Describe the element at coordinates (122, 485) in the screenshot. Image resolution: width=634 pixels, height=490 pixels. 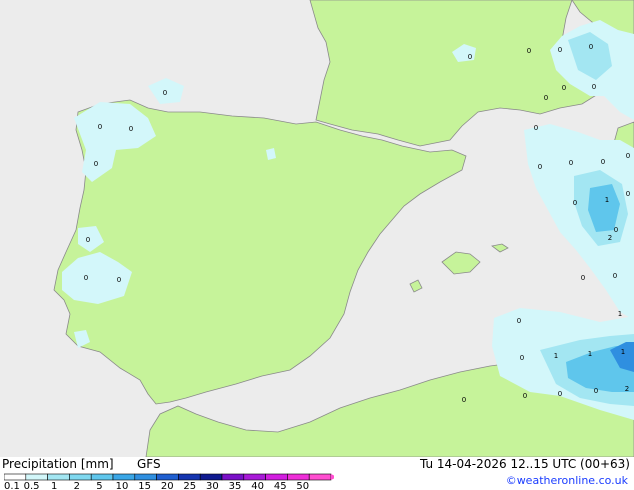
I see `scale-label: 10` at that location.